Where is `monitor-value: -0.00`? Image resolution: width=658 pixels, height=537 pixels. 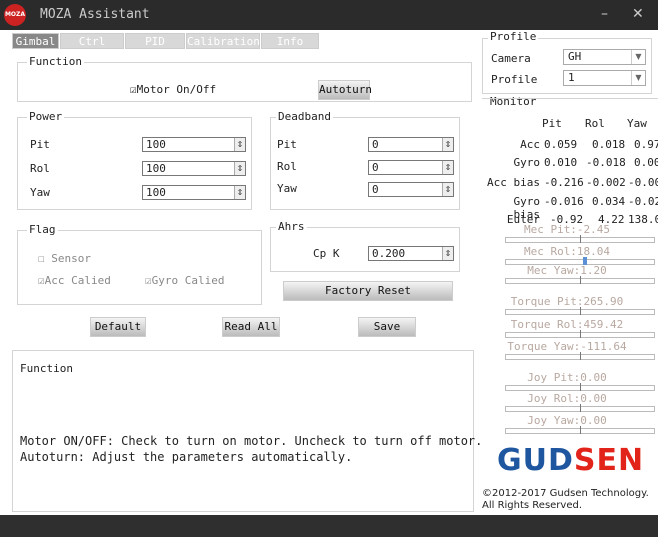 monitor-value: -0.00 is located at coordinates (643, 182).